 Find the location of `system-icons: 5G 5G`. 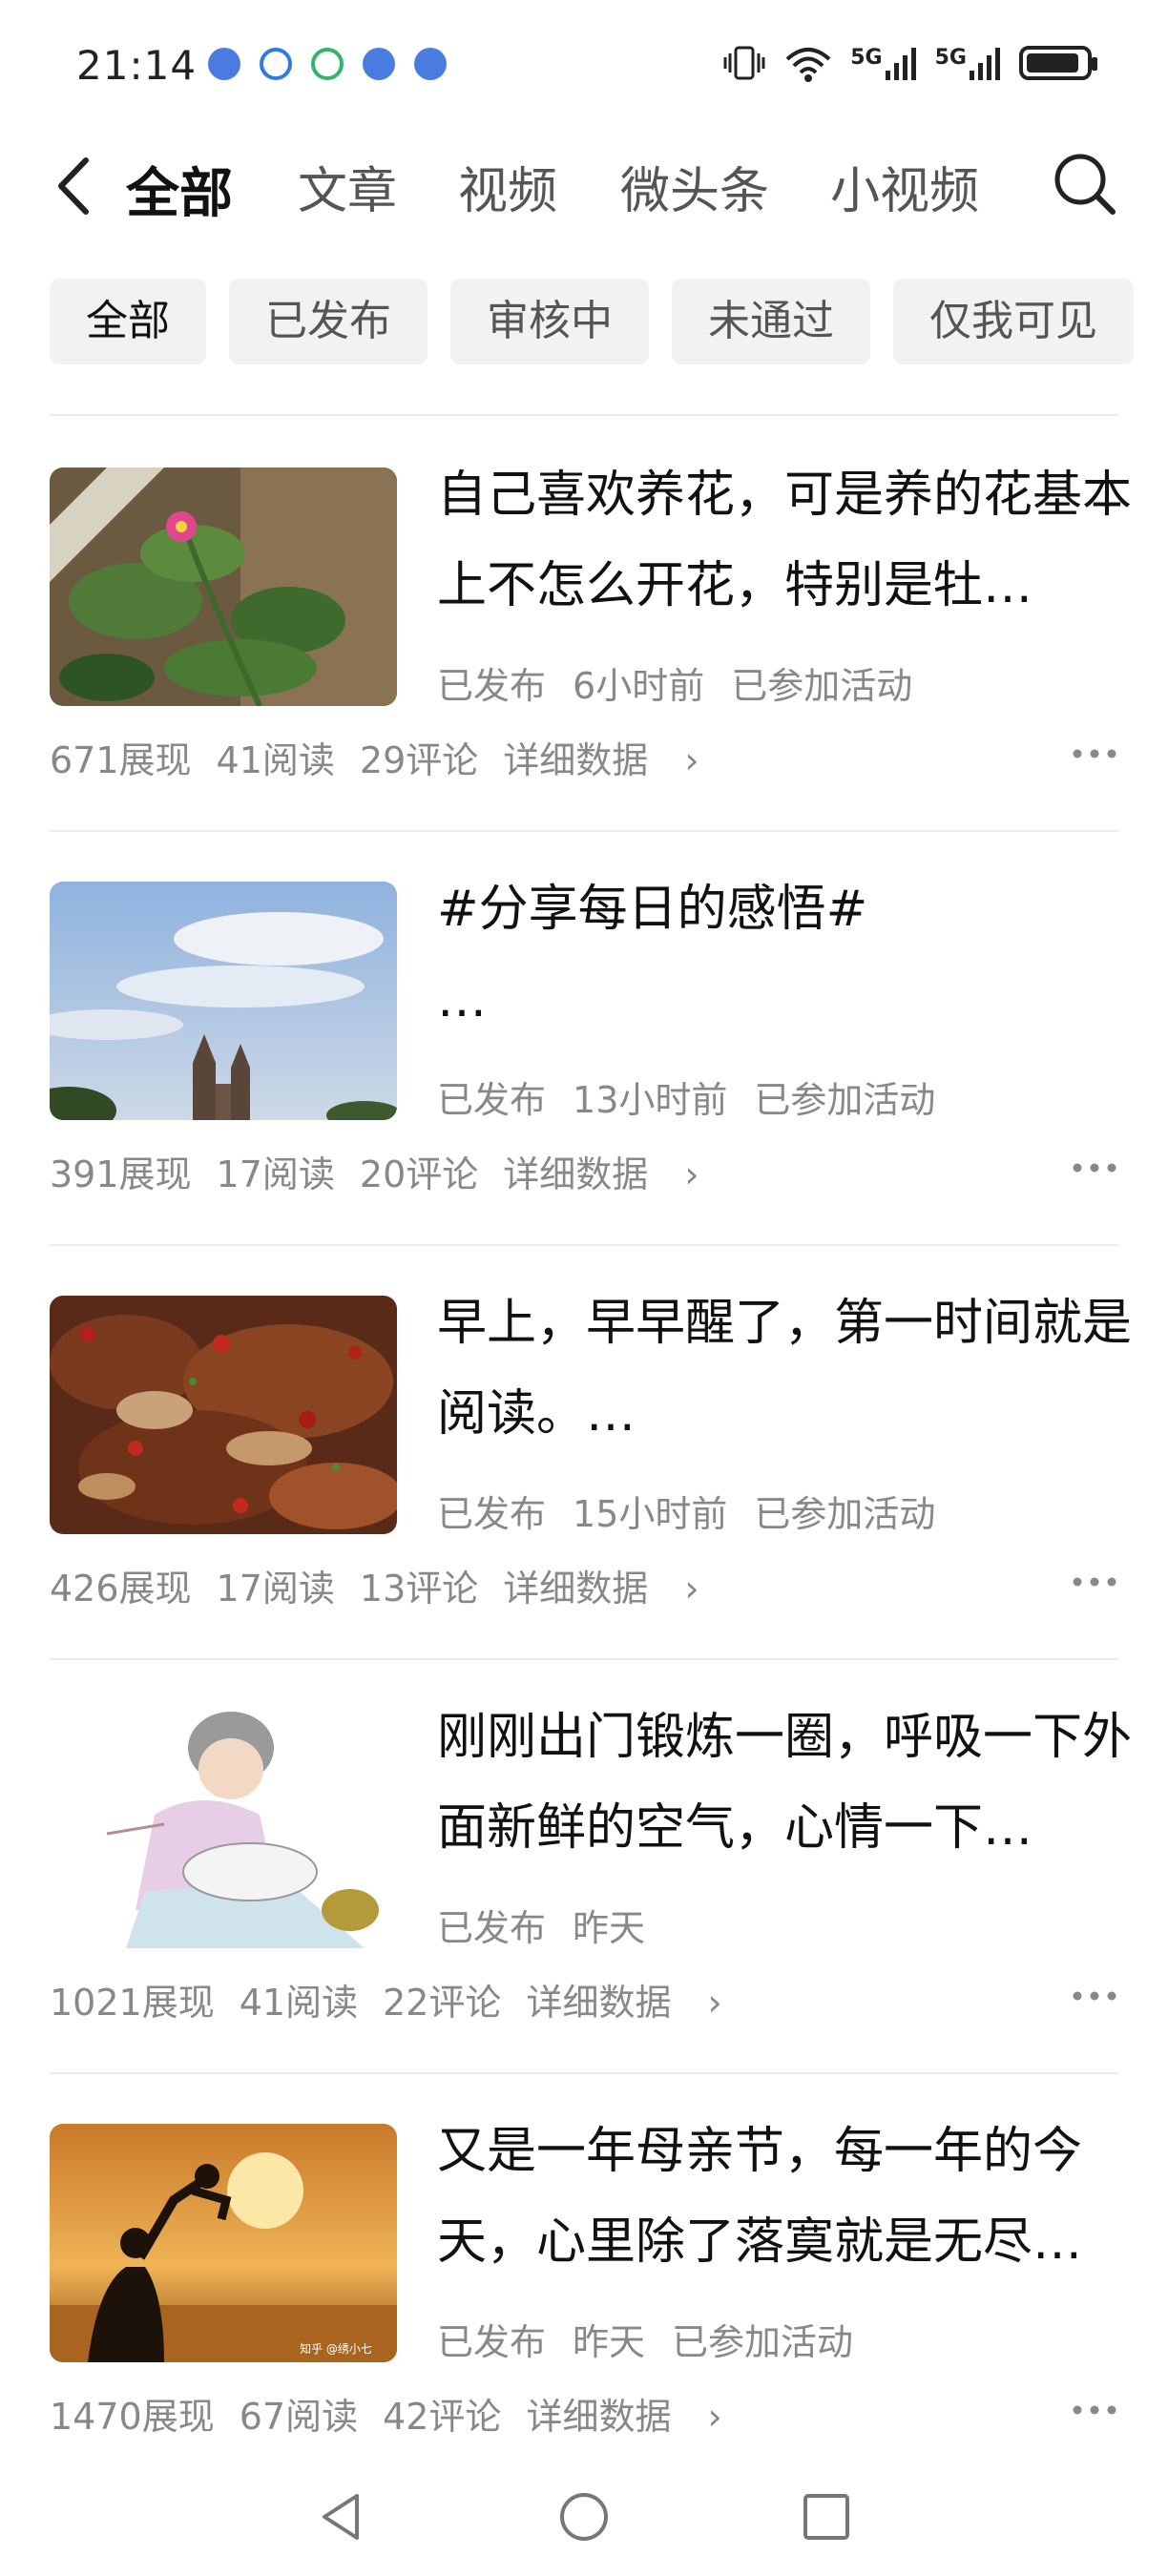

system-icons: 5G 5G is located at coordinates (909, 63).